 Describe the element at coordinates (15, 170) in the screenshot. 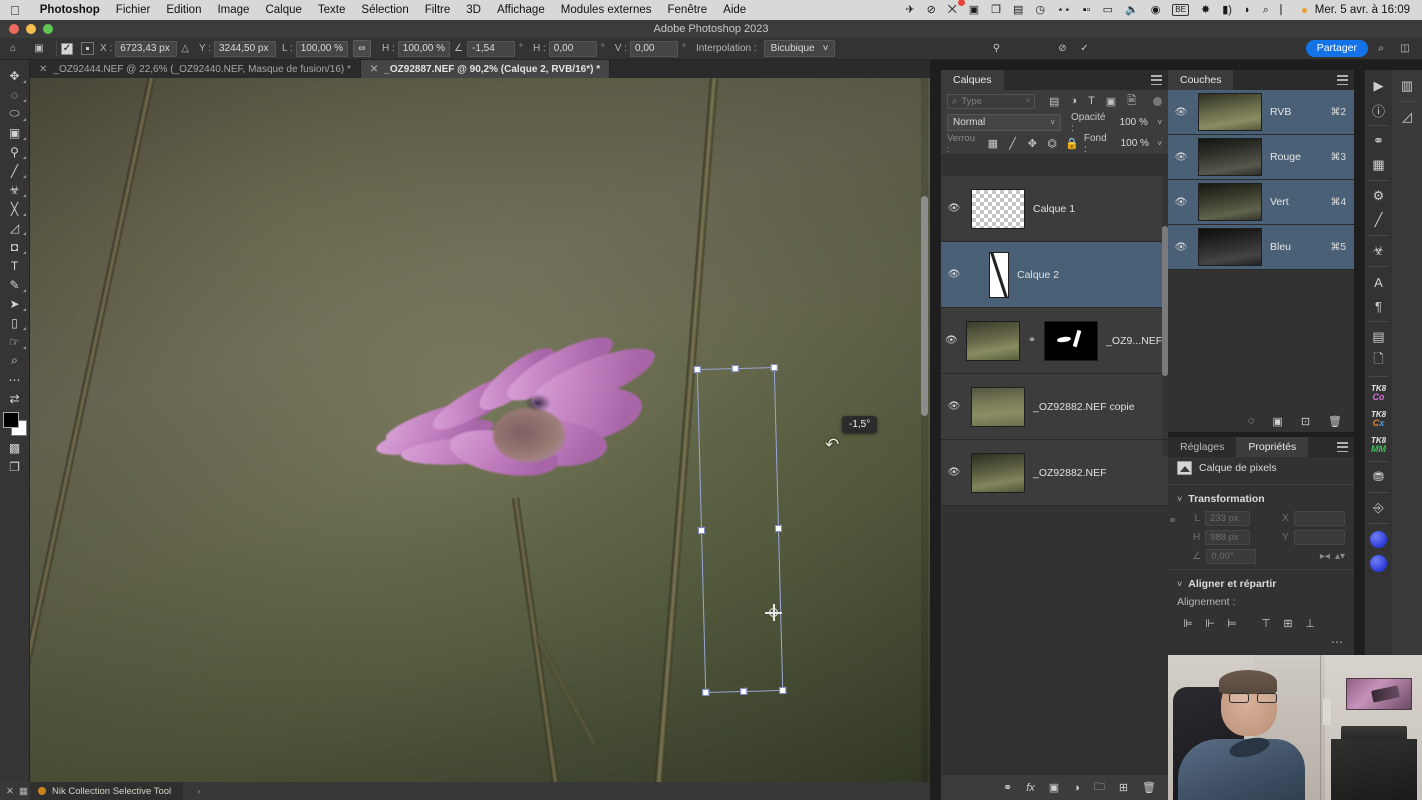

I see `brush-tool: ╱` at that location.